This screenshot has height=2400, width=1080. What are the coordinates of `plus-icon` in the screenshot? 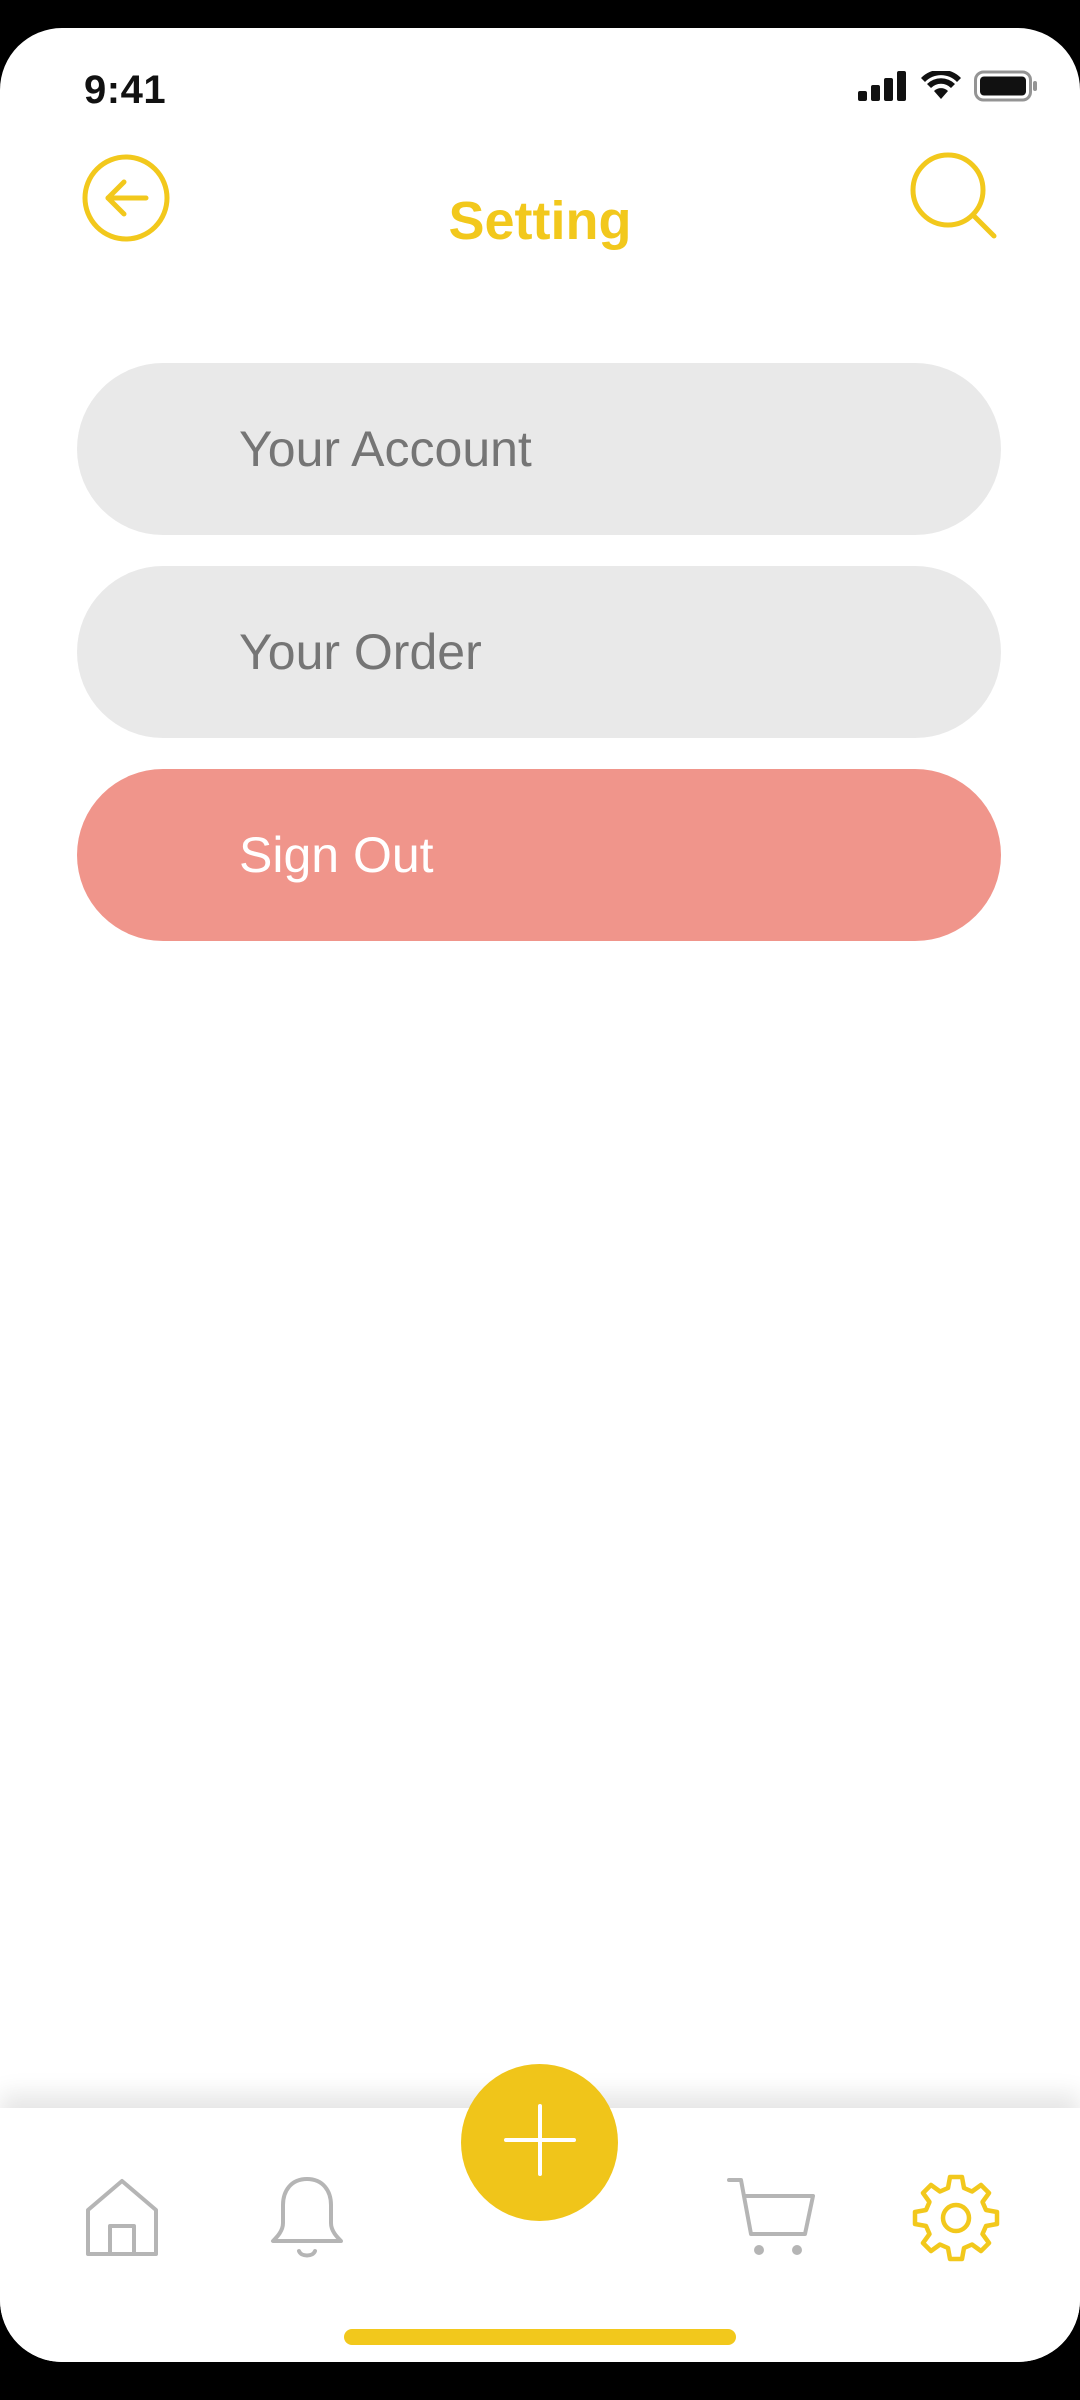 It's located at (540, 2142).